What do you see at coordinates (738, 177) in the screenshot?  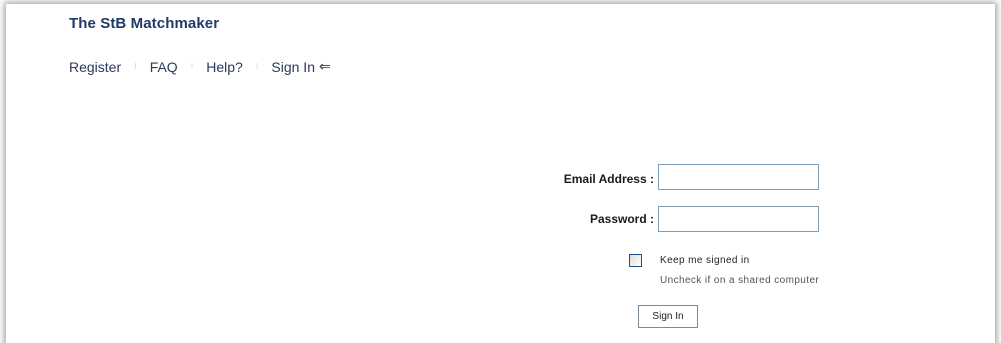 I see `email-input` at bounding box center [738, 177].